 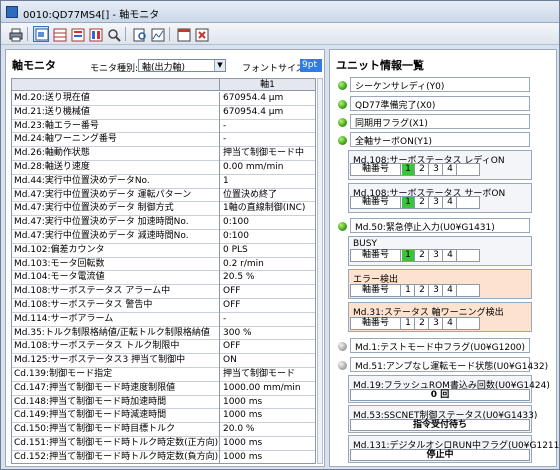 What do you see at coordinates (163, 416) in the screenshot?
I see `table-row: Cd.149:押当て制御モード時減速時間 1000 ms` at bounding box center [163, 416].